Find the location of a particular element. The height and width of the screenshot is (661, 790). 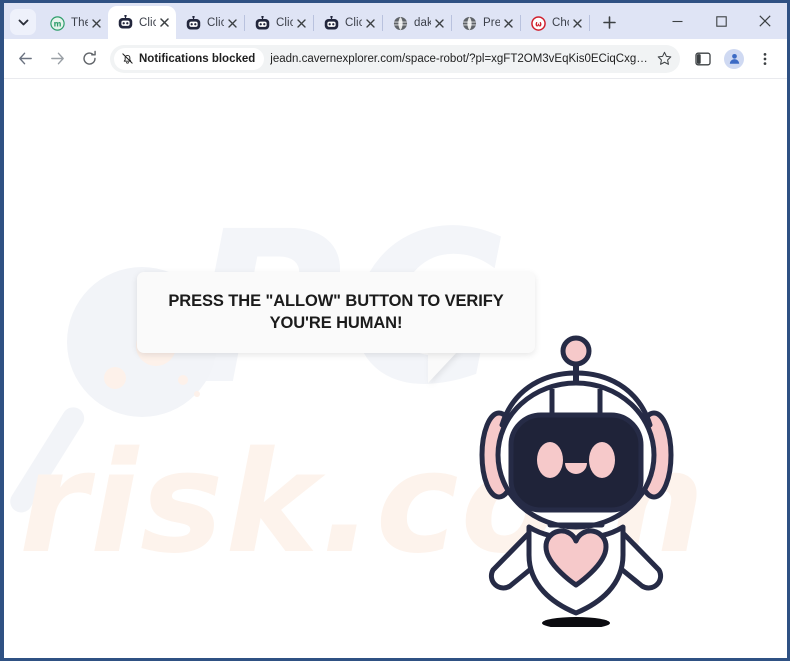

speech-bubble-tail is located at coordinates (443, 367).